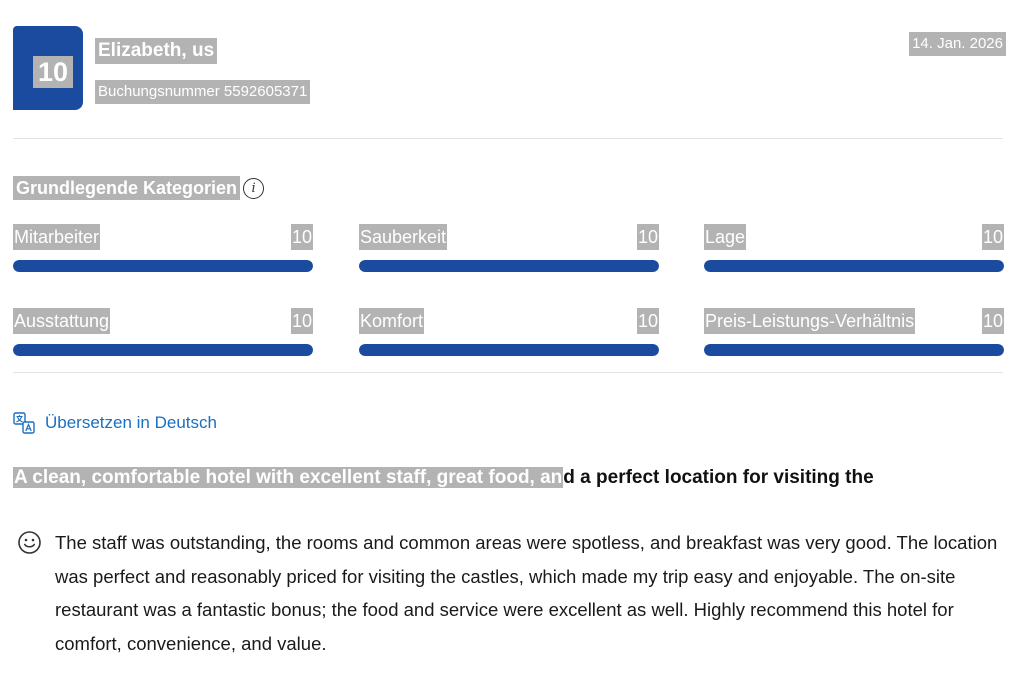 The width and height of the screenshot is (1024, 675). I want to click on translate-icon, so click(24, 423).